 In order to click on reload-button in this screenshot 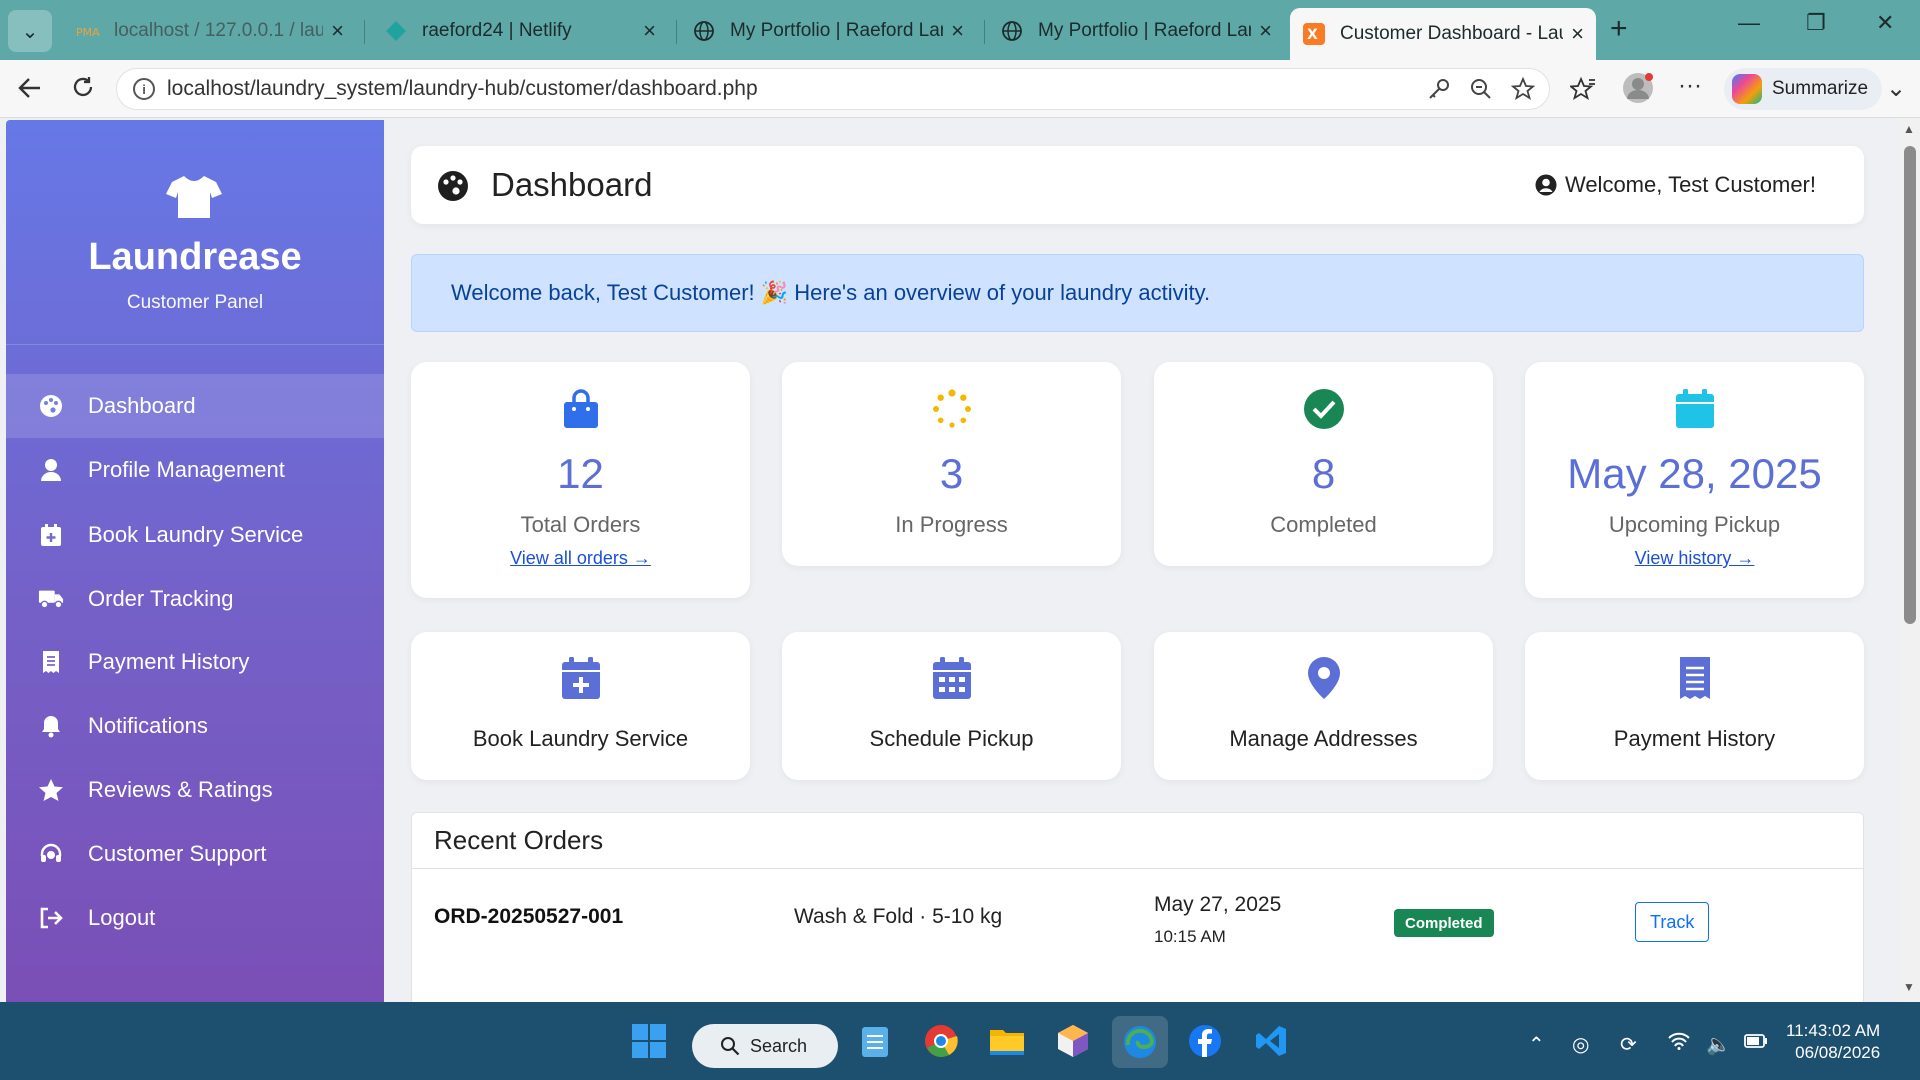, I will do `click(83, 90)`.